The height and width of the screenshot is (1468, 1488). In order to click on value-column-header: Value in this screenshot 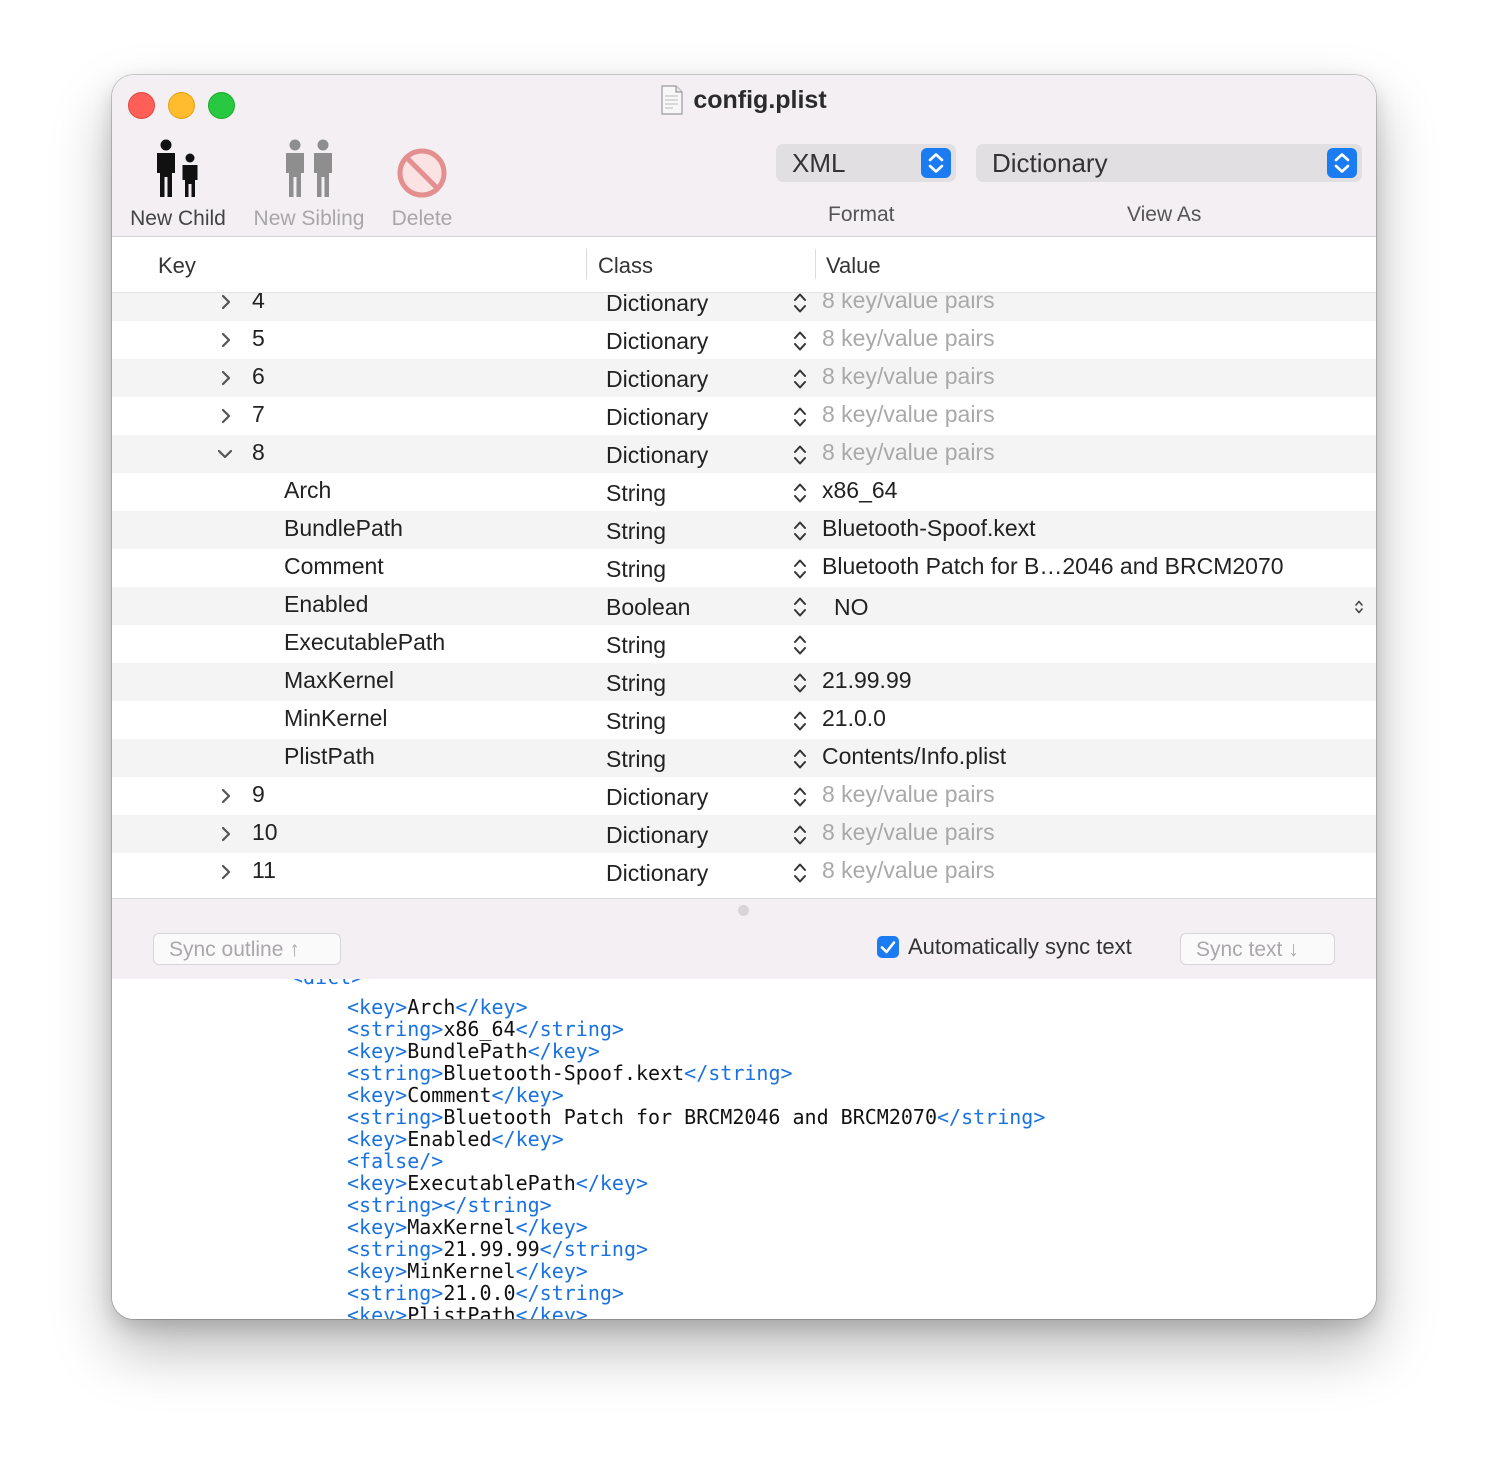, I will do `click(853, 266)`.